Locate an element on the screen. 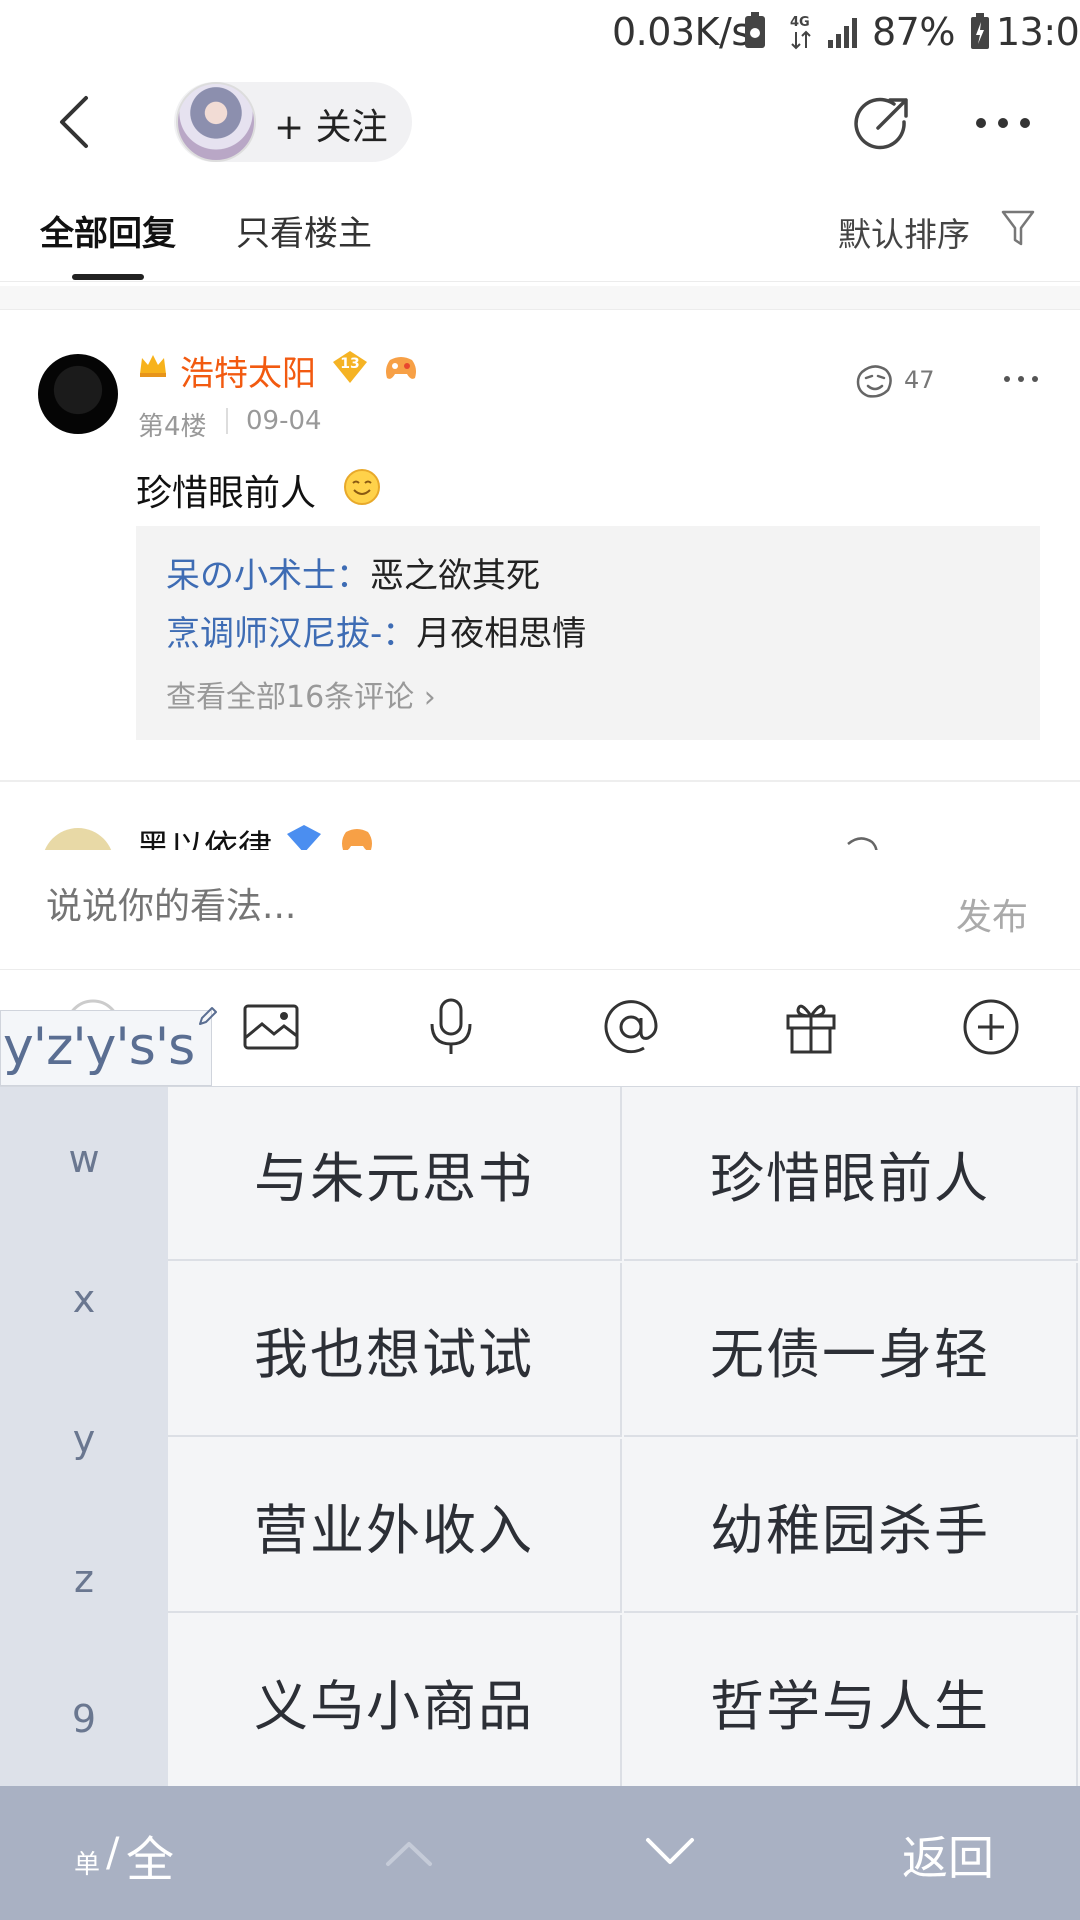  mention-icon is located at coordinates (631, 1027).